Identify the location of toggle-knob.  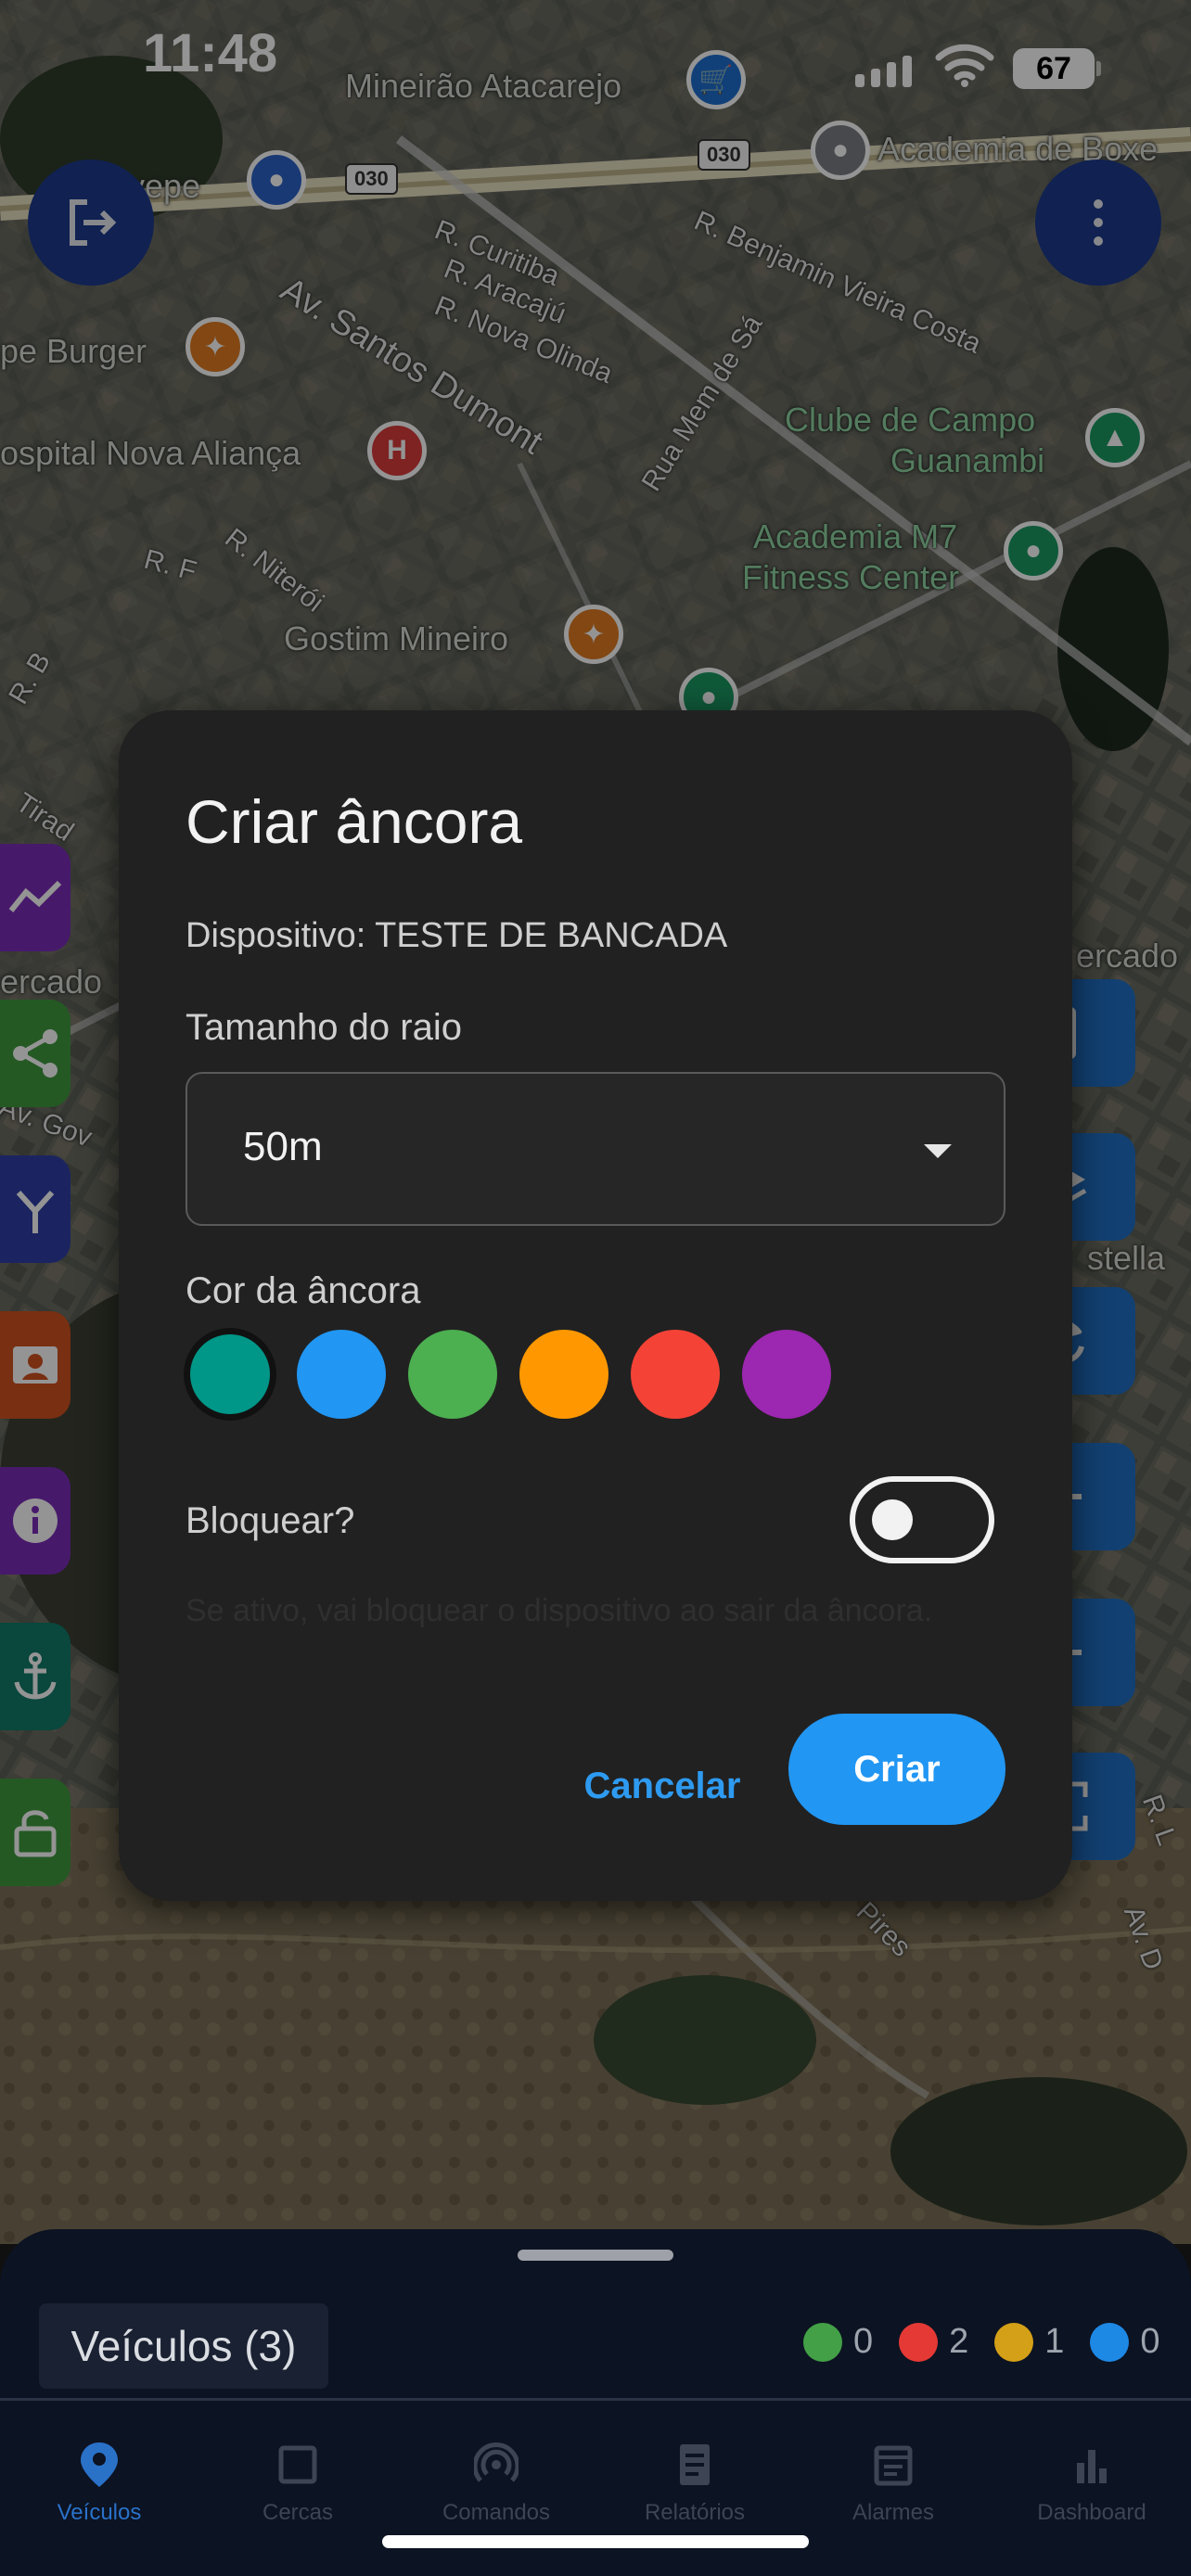
(892, 1519).